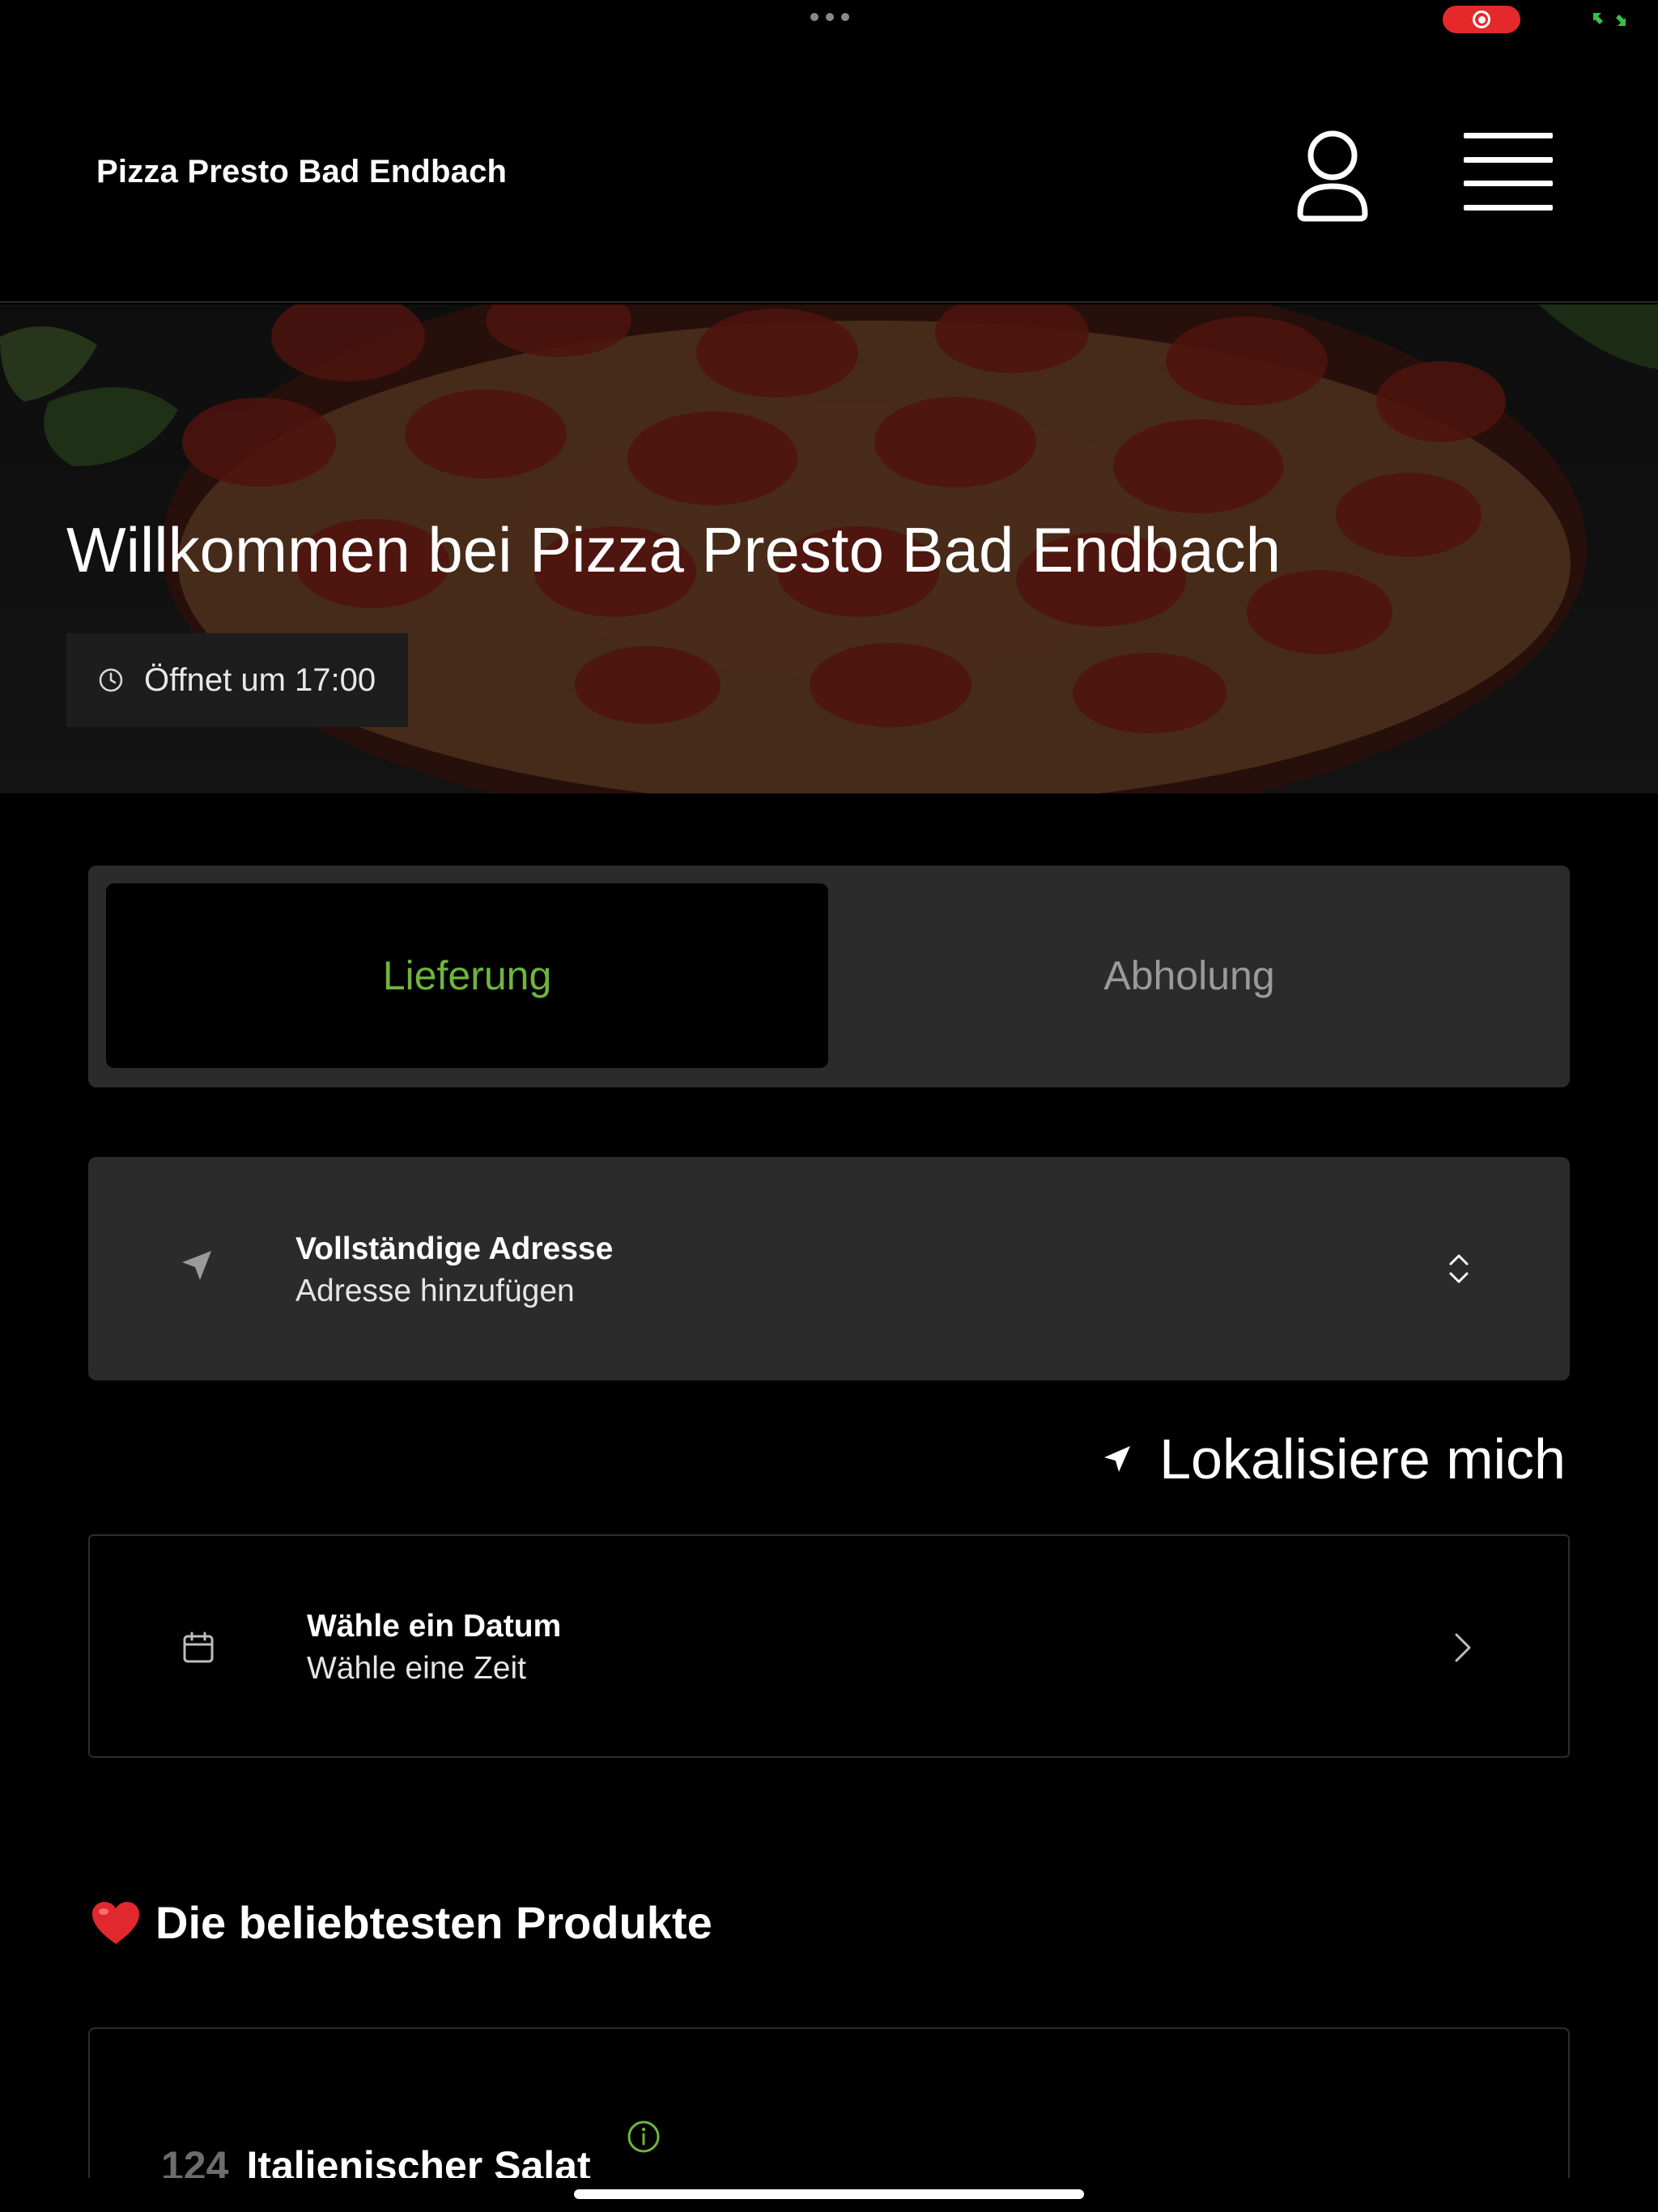 The image size is (1658, 2212). I want to click on info-icon, so click(644, 2137).